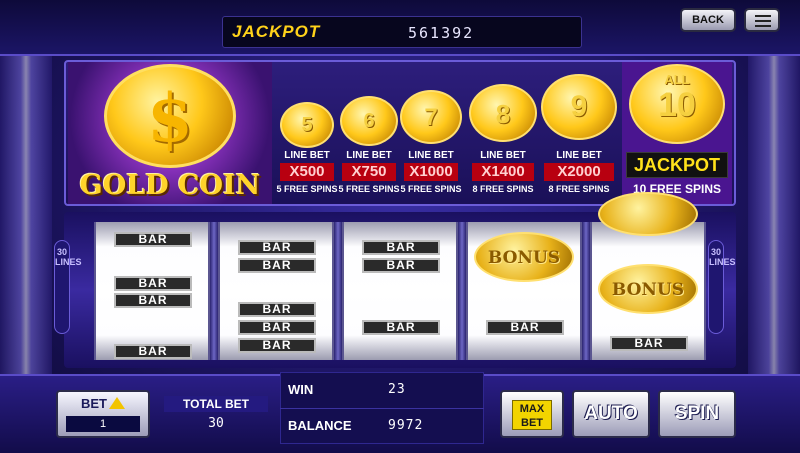  What do you see at coordinates (762, 20) in the screenshot?
I see `menu-button` at bounding box center [762, 20].